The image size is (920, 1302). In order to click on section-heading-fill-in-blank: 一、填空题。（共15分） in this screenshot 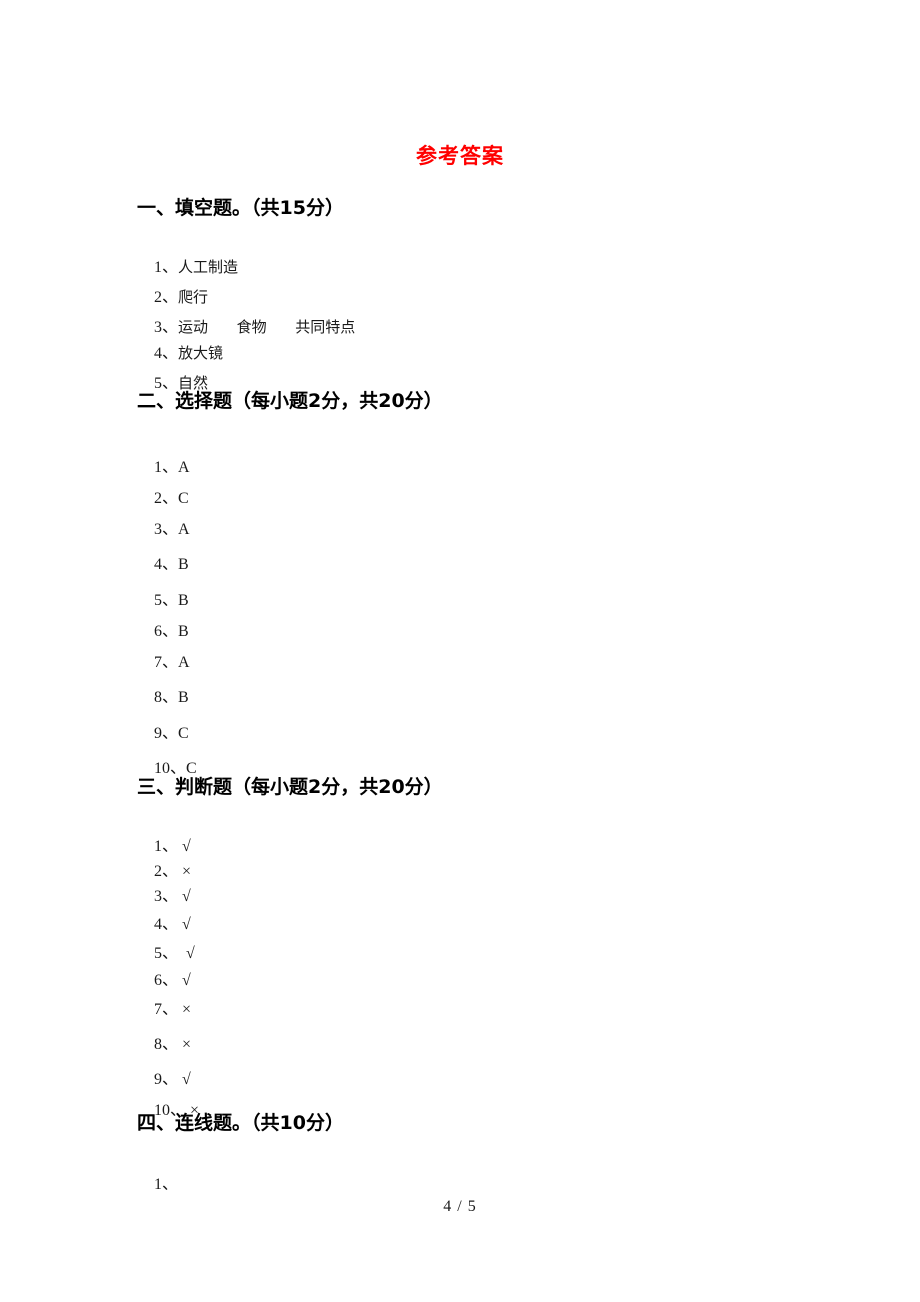, I will do `click(240, 208)`.